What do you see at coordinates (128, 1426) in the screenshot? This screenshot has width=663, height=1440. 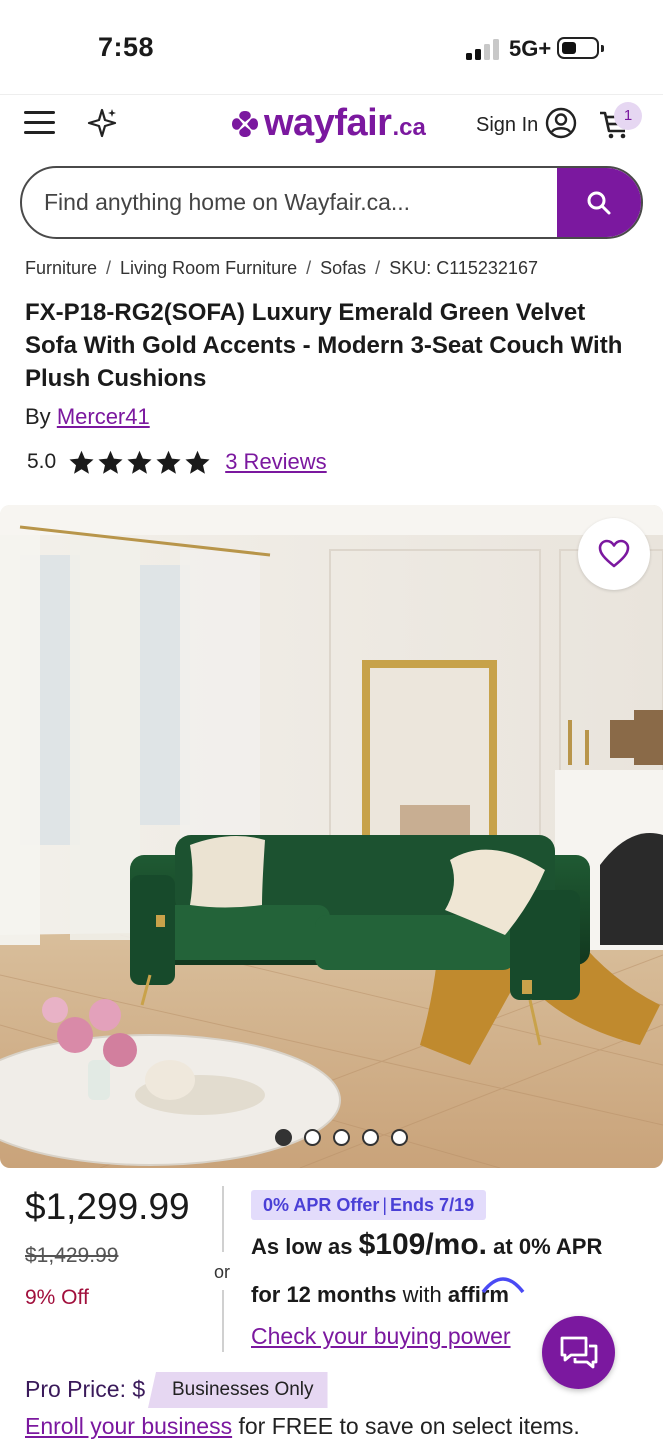 I see `enroll-business-link: Enroll your business` at bounding box center [128, 1426].